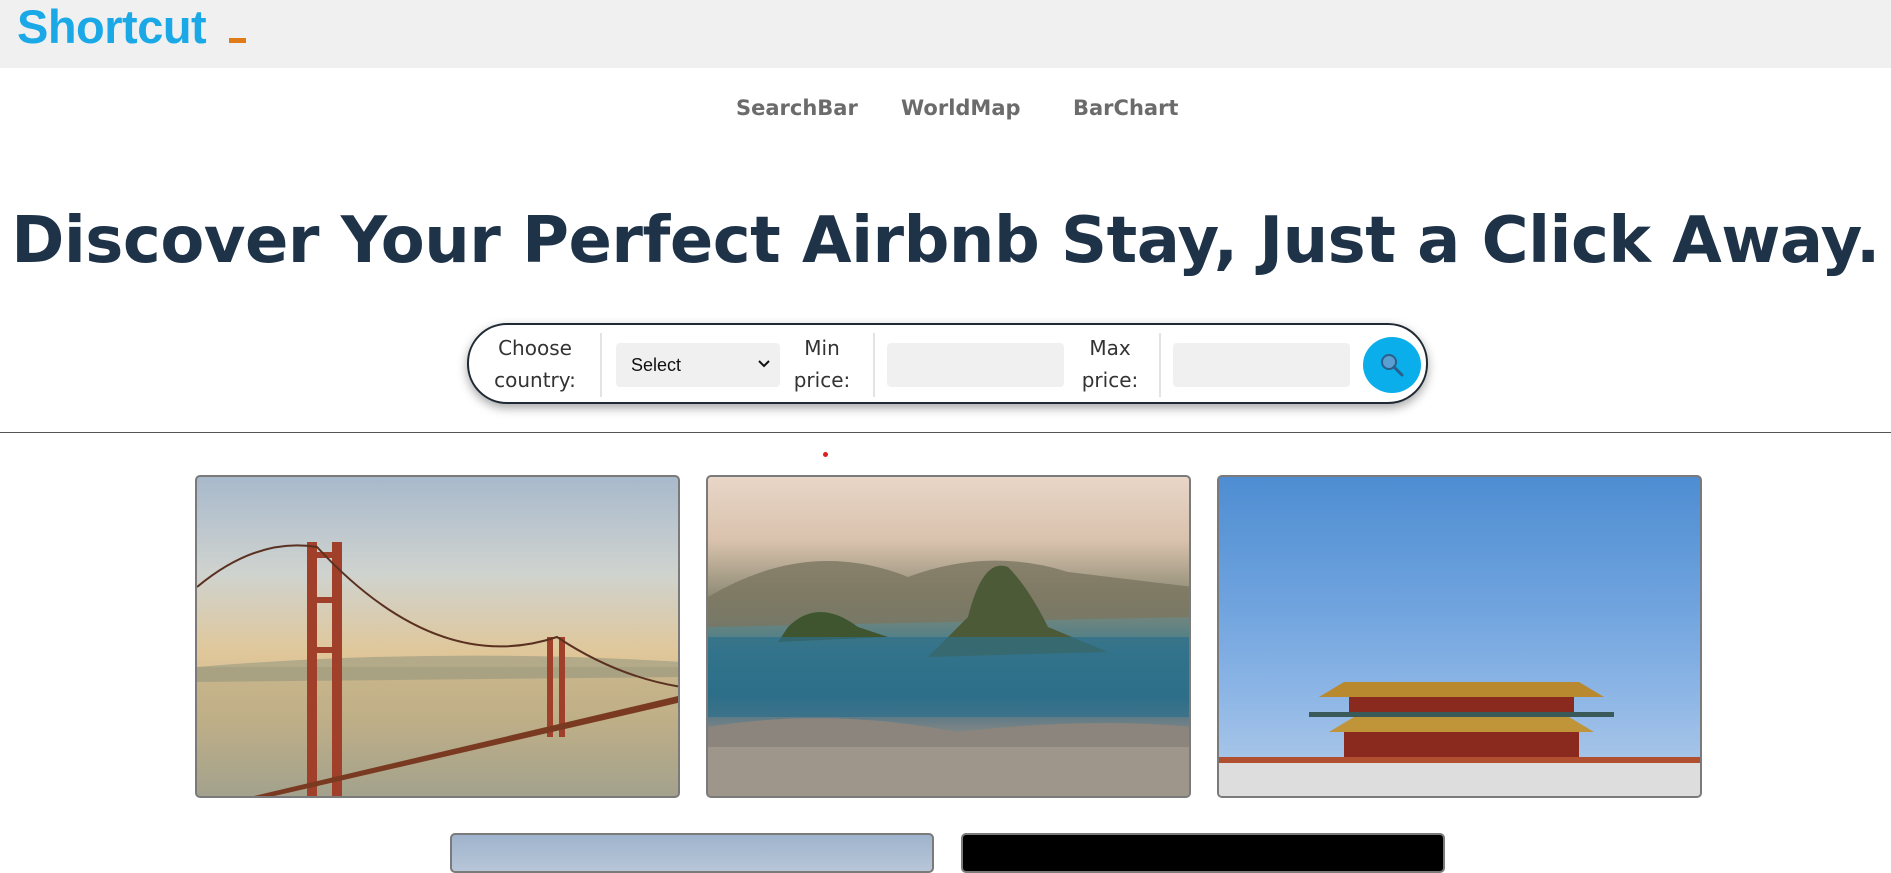  What do you see at coordinates (825, 454) in the screenshot?
I see `red-dot-marker` at bounding box center [825, 454].